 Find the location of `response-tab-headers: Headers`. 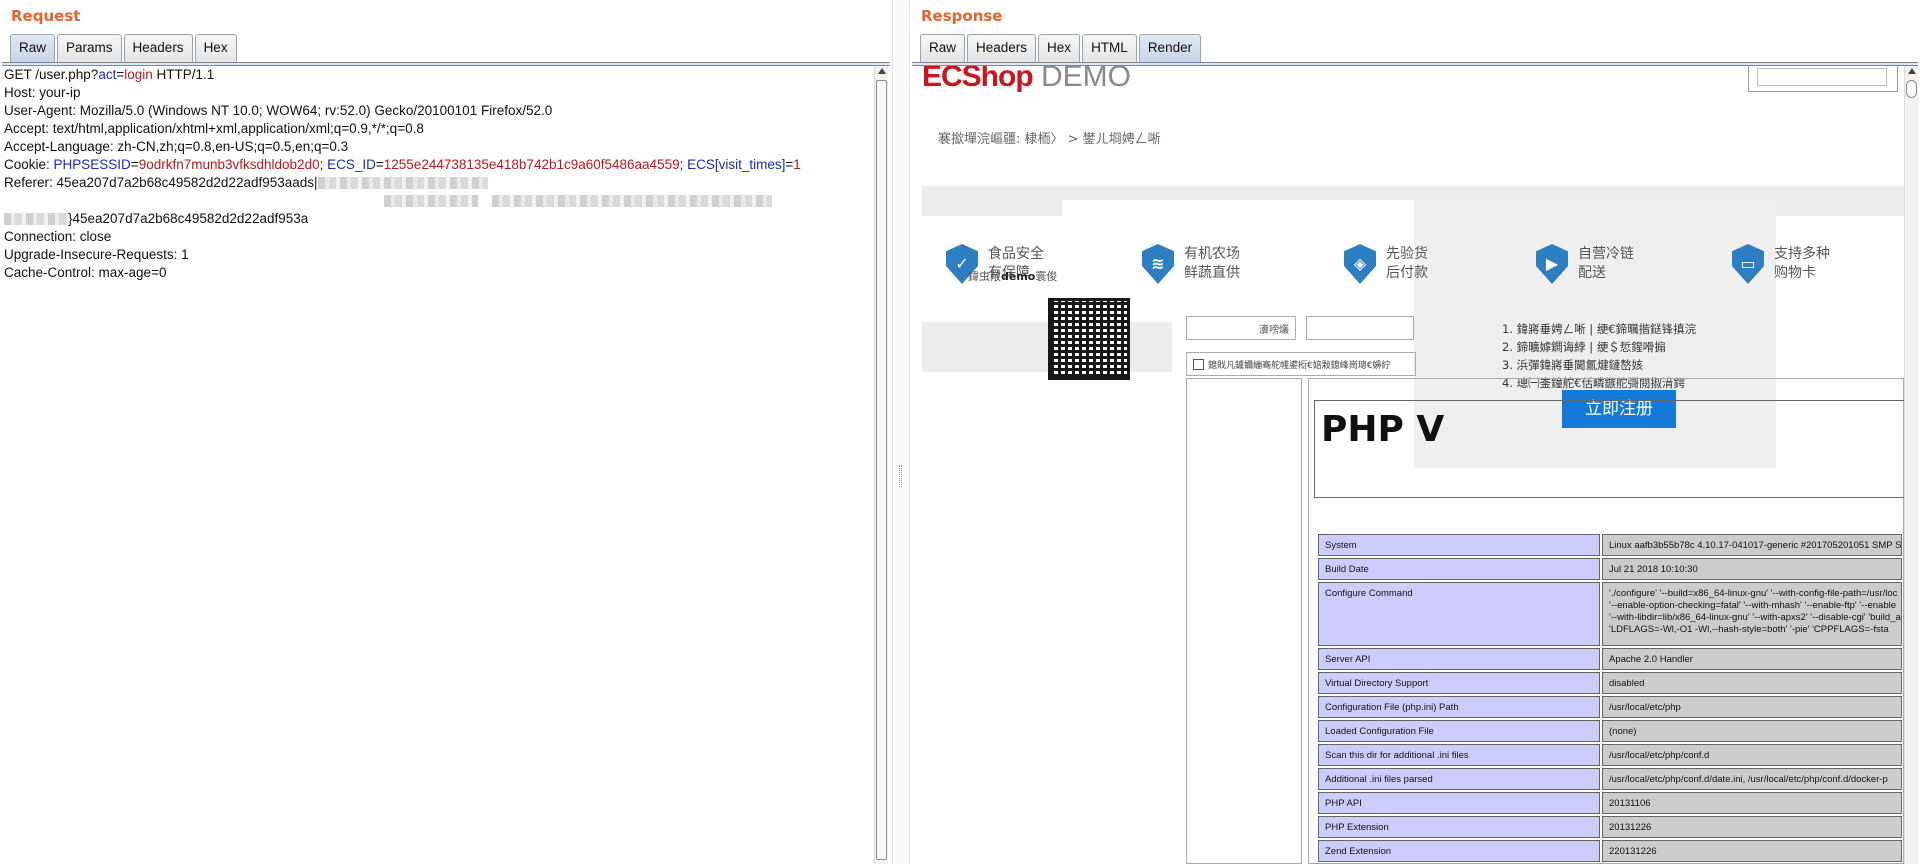

response-tab-headers: Headers is located at coordinates (1002, 48).